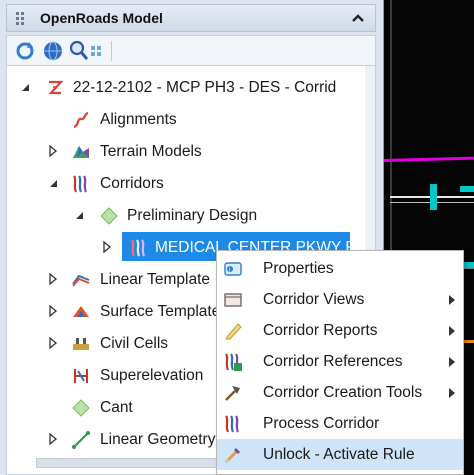 This screenshot has width=474, height=475. Describe the element at coordinates (320, 330) in the screenshot. I see `menu-item-label: Corridor Reports` at that location.